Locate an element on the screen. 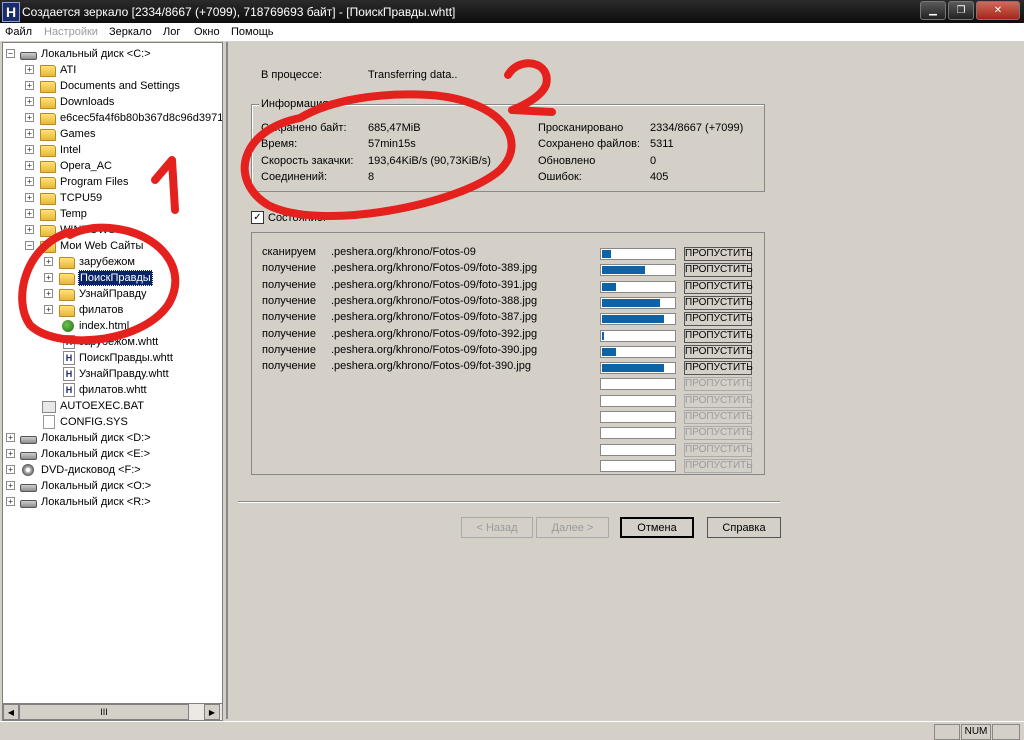  tree-item-filatov-whtt: H филатов.whtt is located at coordinates (110, 390).